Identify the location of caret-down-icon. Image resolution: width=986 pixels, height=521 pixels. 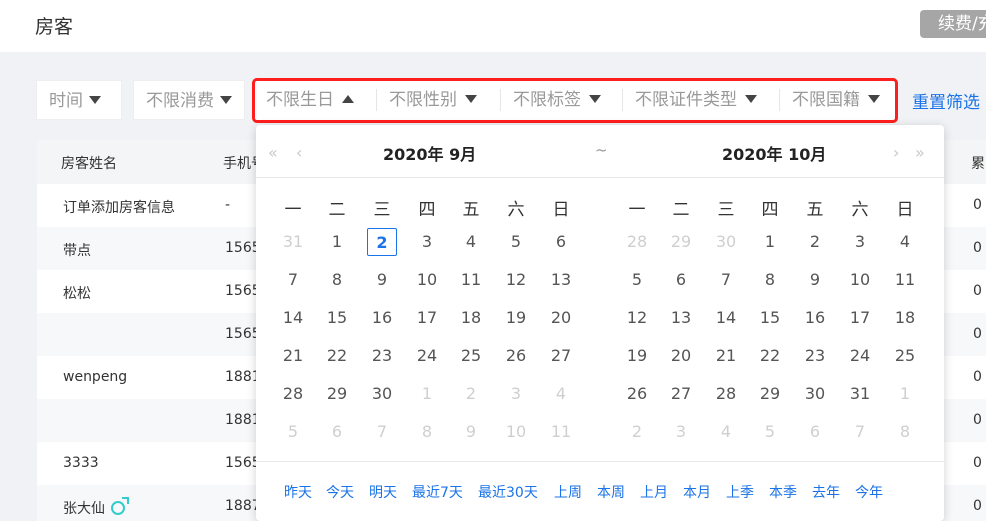
(226, 100).